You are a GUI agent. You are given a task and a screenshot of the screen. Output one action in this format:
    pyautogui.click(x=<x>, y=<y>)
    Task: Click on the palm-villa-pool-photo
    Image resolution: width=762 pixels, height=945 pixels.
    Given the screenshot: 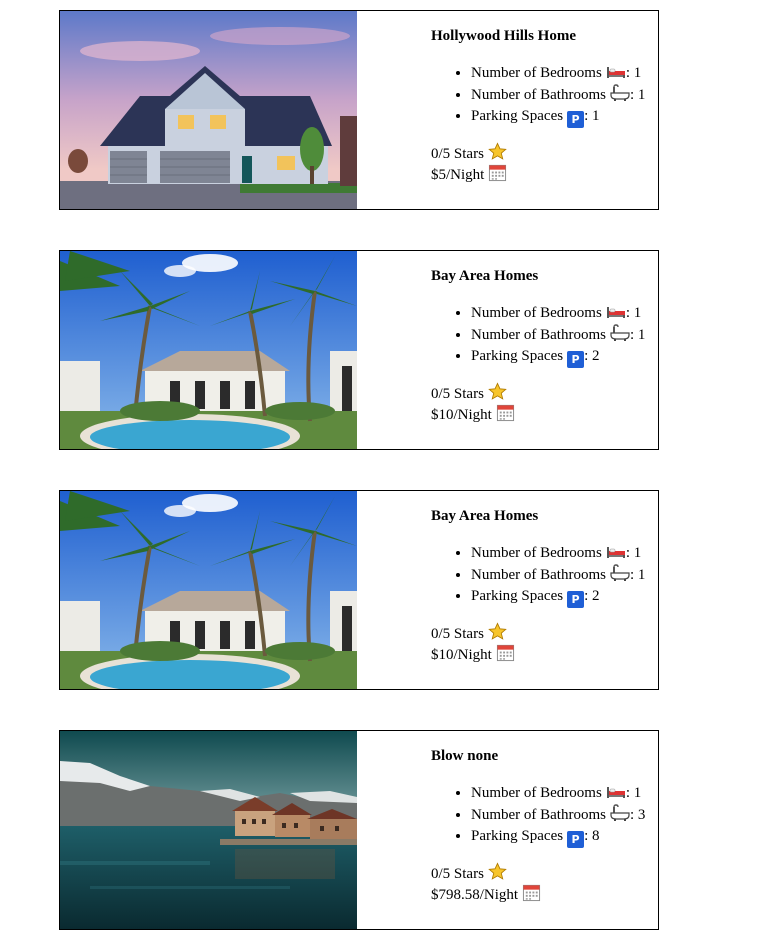 What is the action you would take?
    pyautogui.click(x=208, y=590)
    